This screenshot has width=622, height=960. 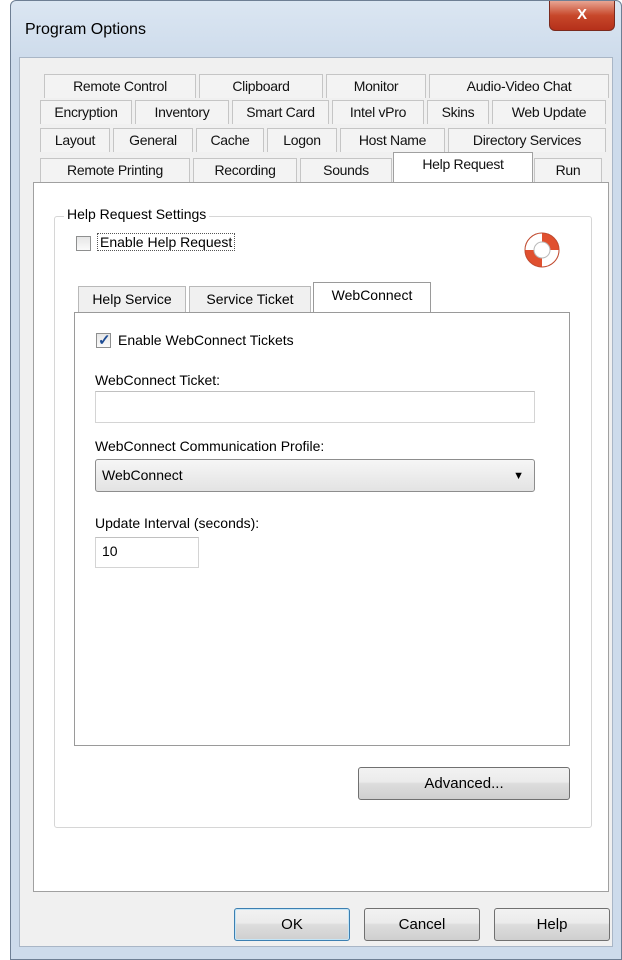 I want to click on tab-skins: Skins, so click(x=458, y=112).